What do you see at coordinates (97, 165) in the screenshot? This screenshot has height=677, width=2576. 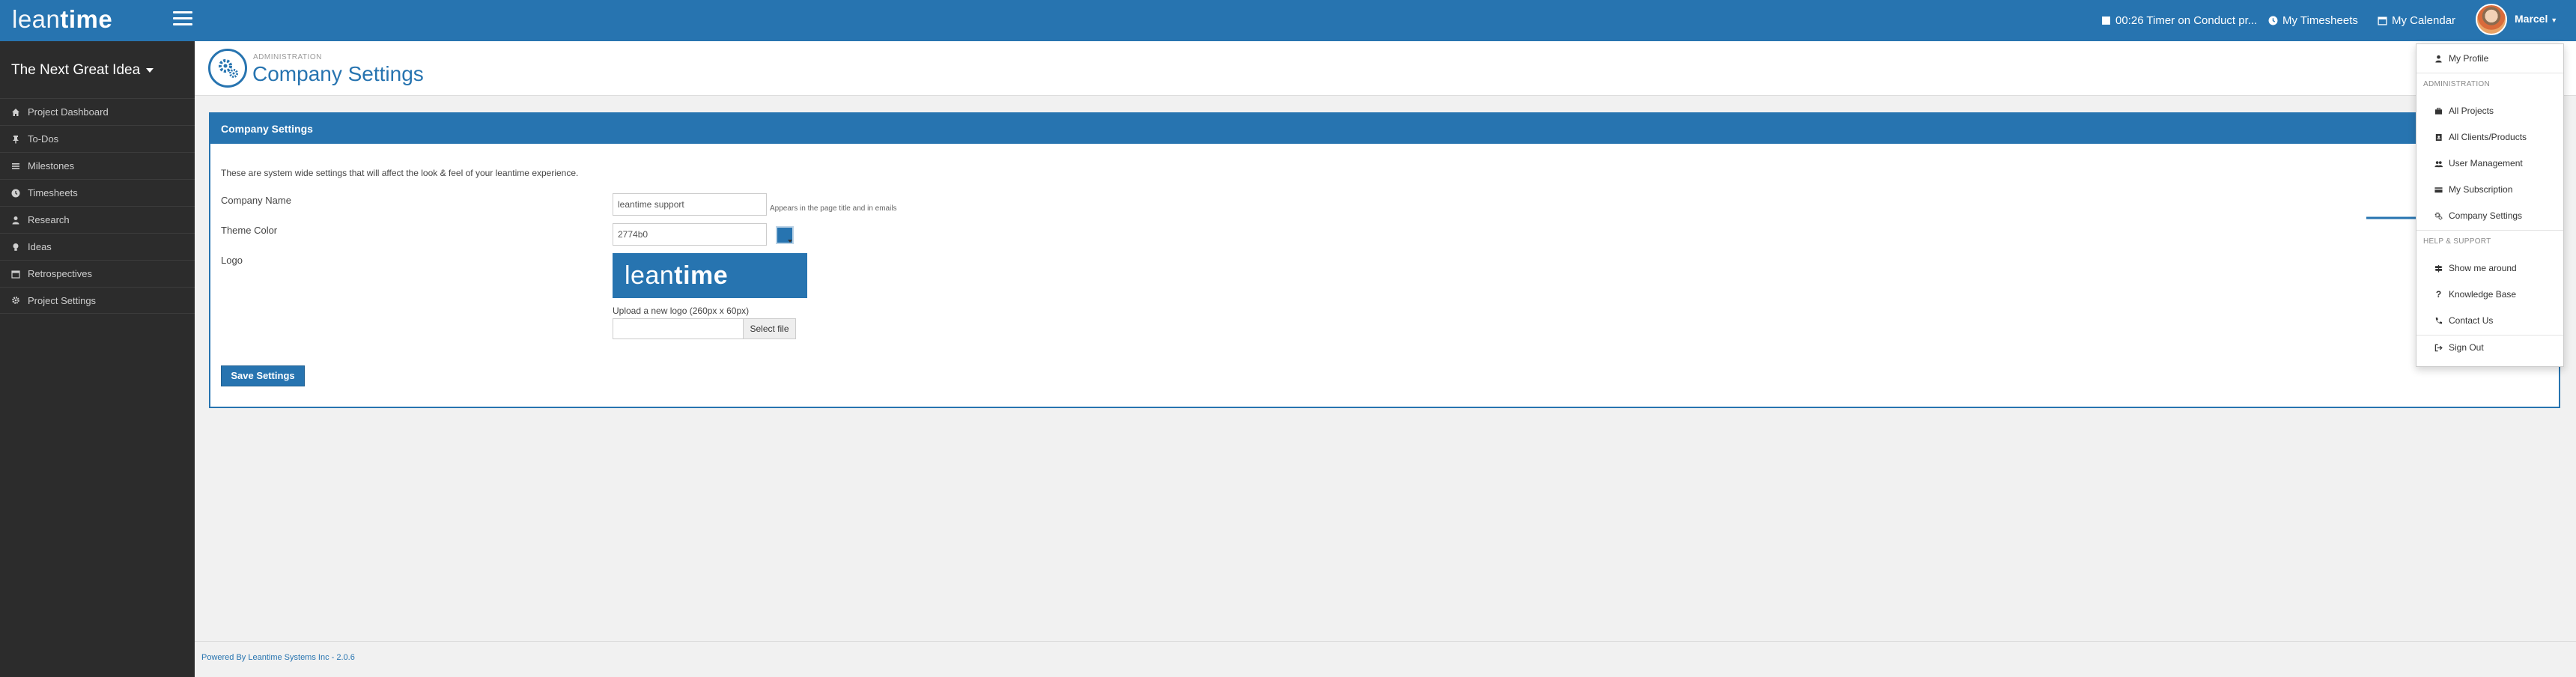 I see `sidebar-item-milestones: Milestones` at bounding box center [97, 165].